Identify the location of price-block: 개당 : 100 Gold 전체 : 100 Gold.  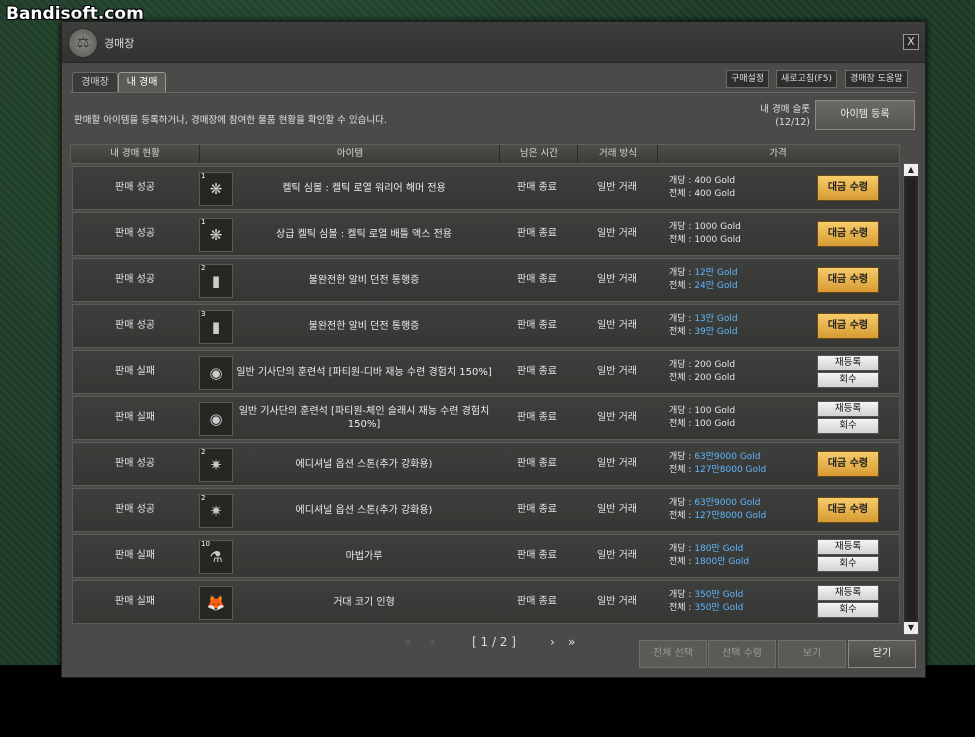
(739, 418).